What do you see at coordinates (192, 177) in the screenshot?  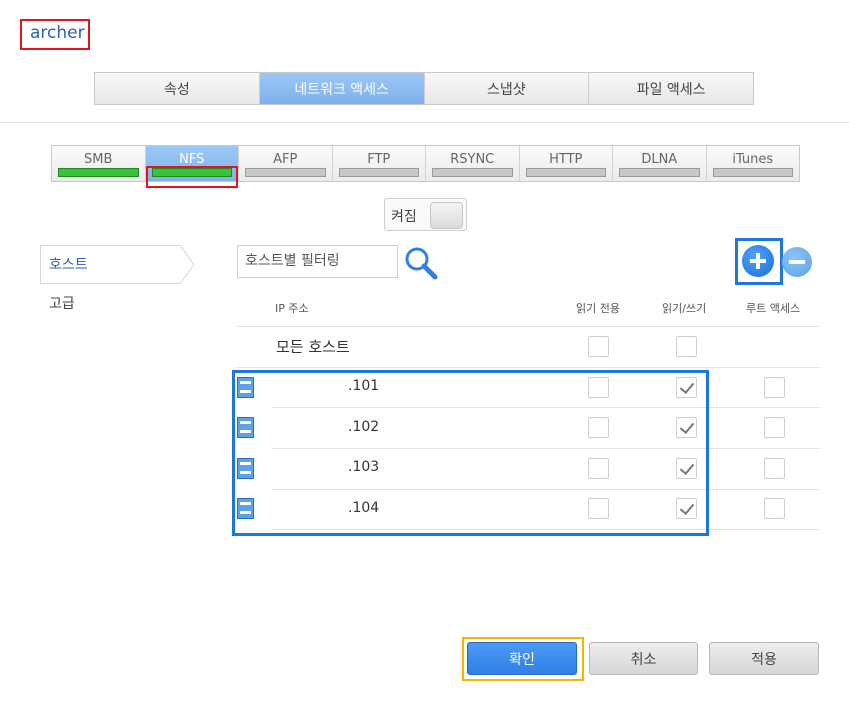 I see `nfs-highlight` at bounding box center [192, 177].